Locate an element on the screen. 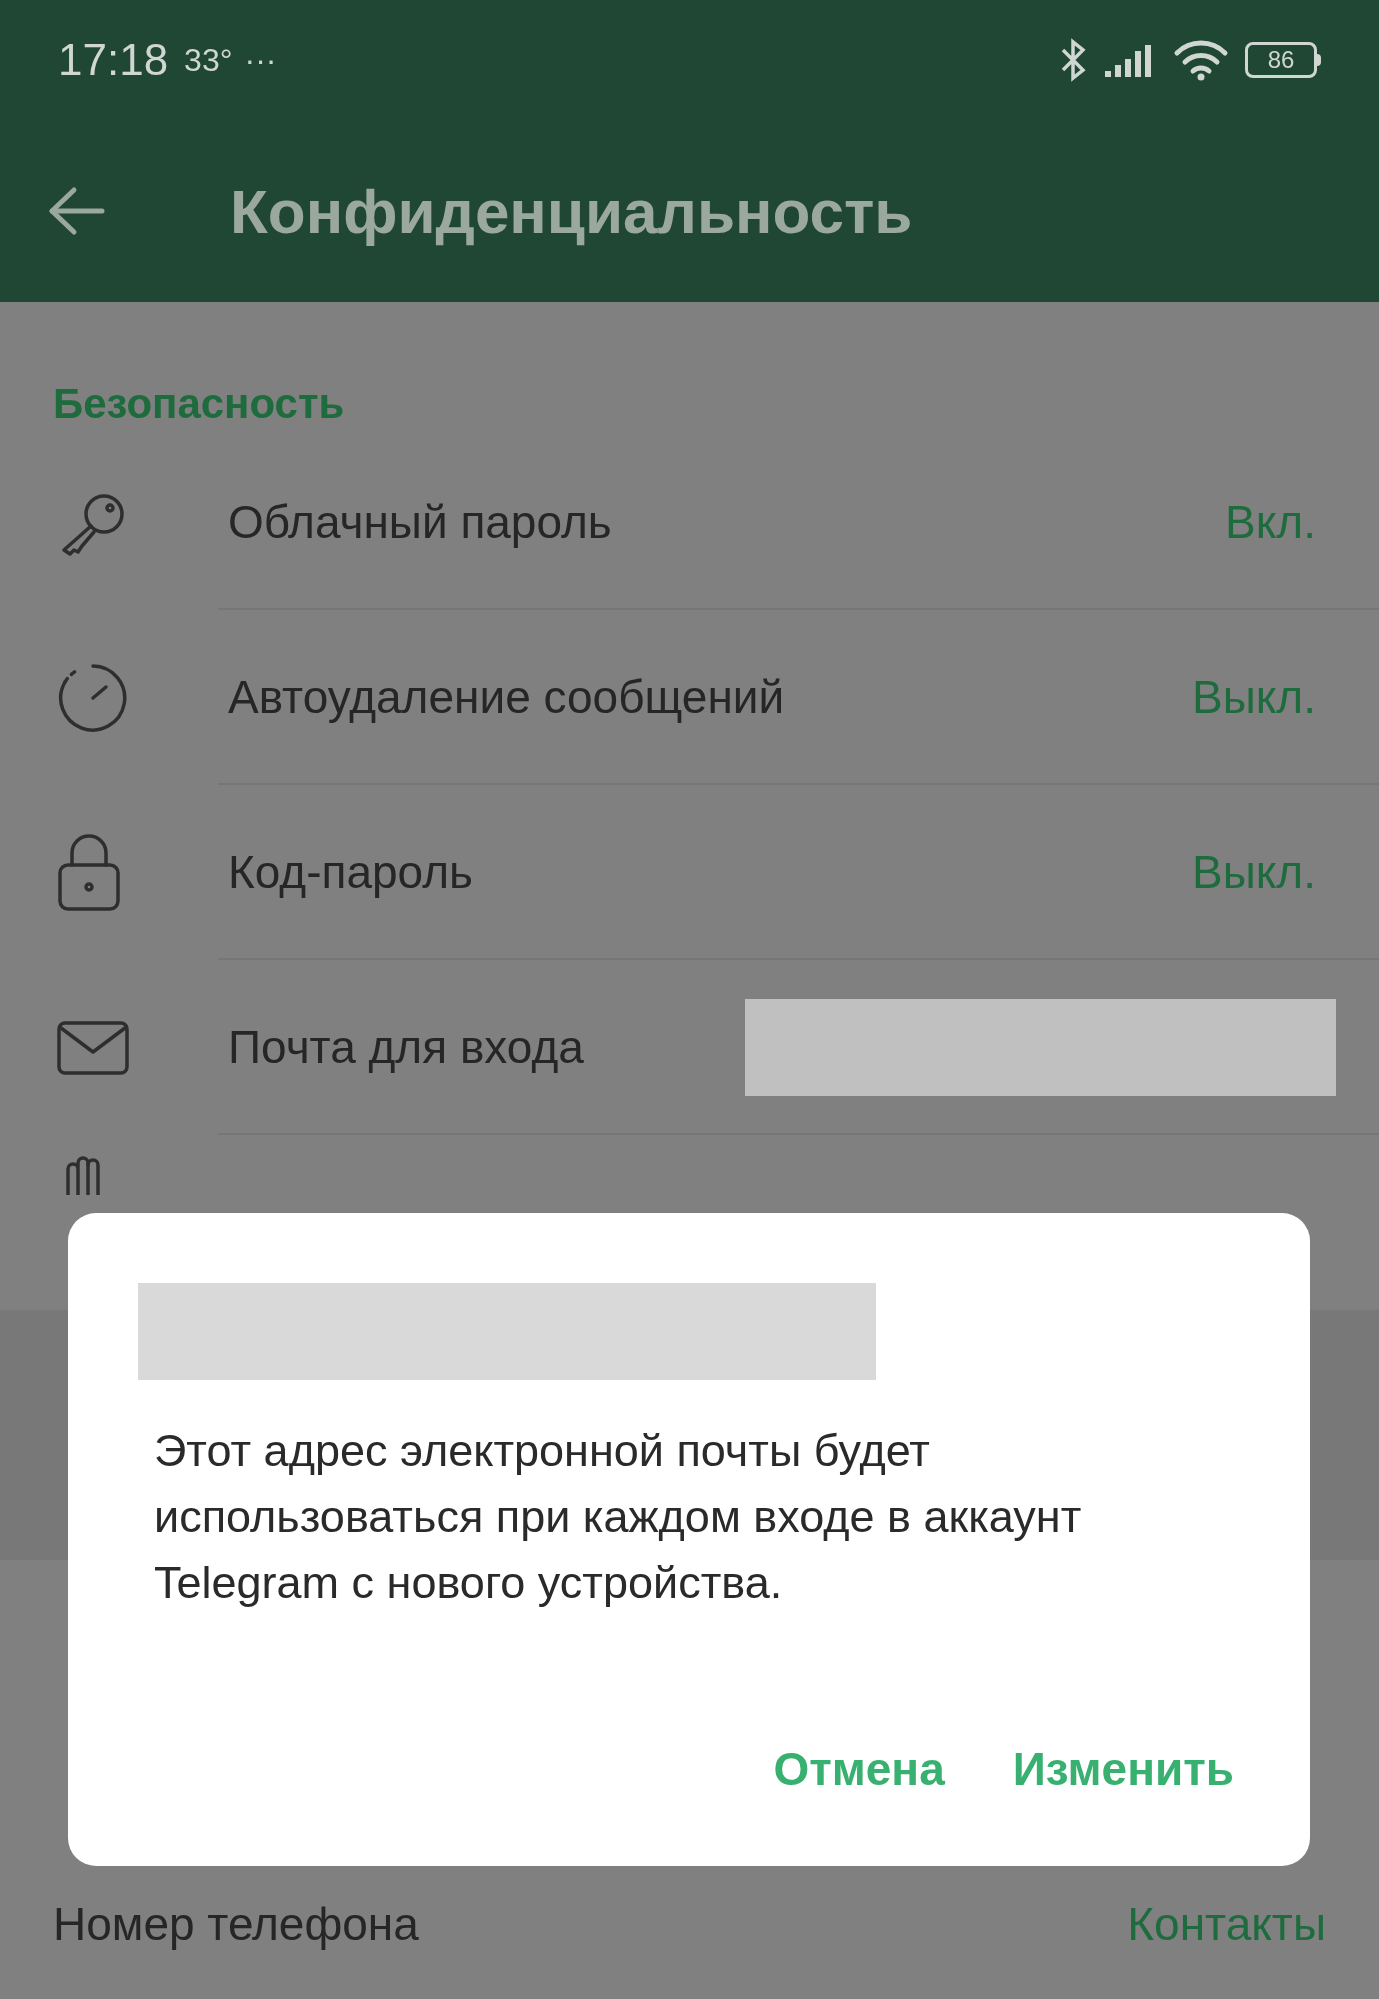 The width and height of the screenshot is (1379, 1999). dialog-button: Отмена is located at coordinates (859, 1769).